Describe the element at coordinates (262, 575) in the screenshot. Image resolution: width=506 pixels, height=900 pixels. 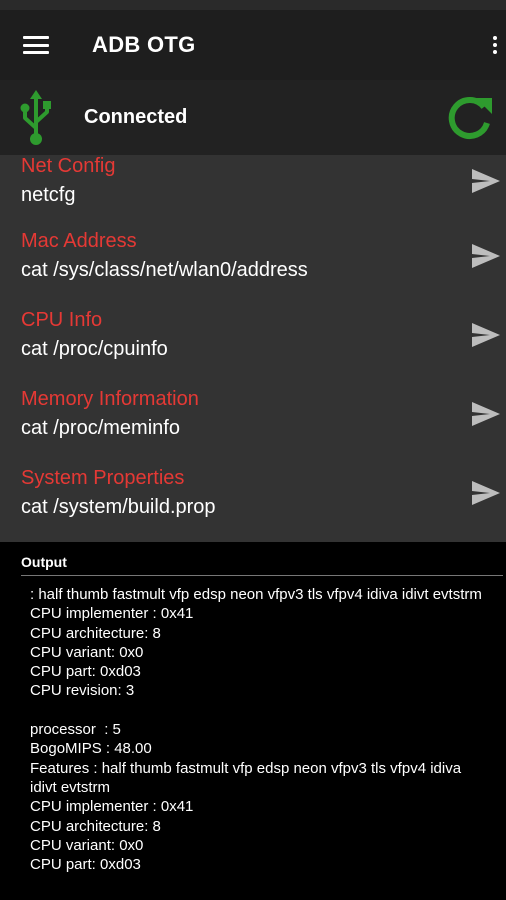
I see `output-divider` at that location.